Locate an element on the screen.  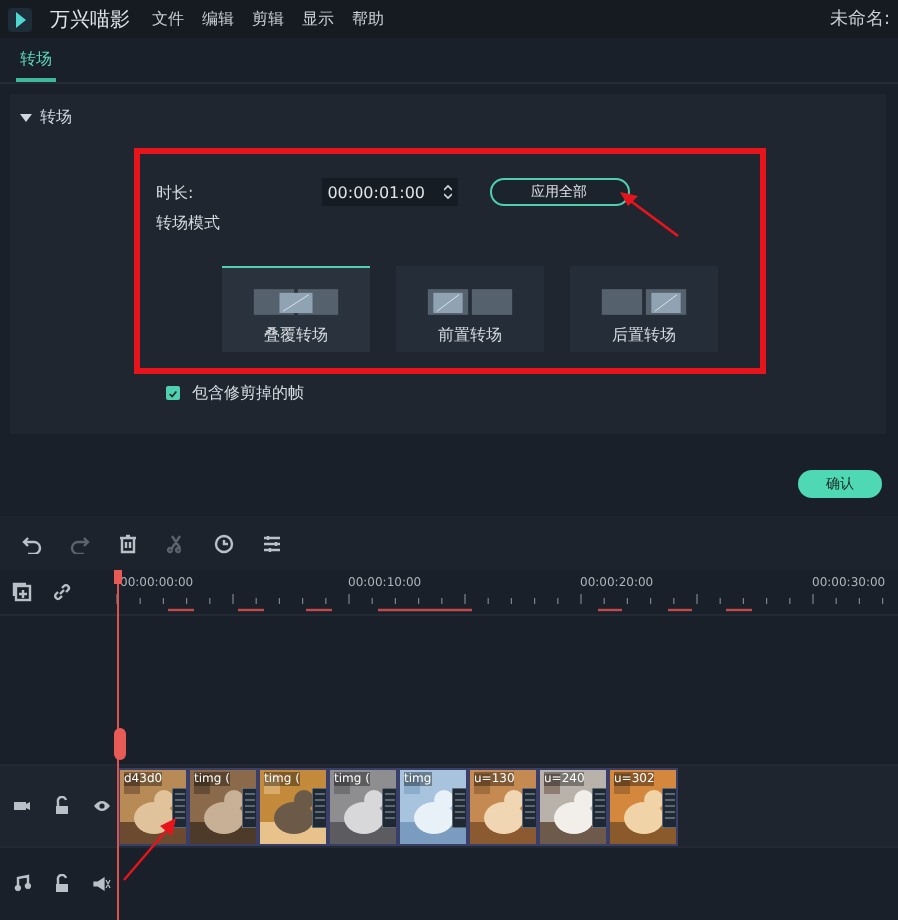
menu-item: 编辑 is located at coordinates (218, 19).